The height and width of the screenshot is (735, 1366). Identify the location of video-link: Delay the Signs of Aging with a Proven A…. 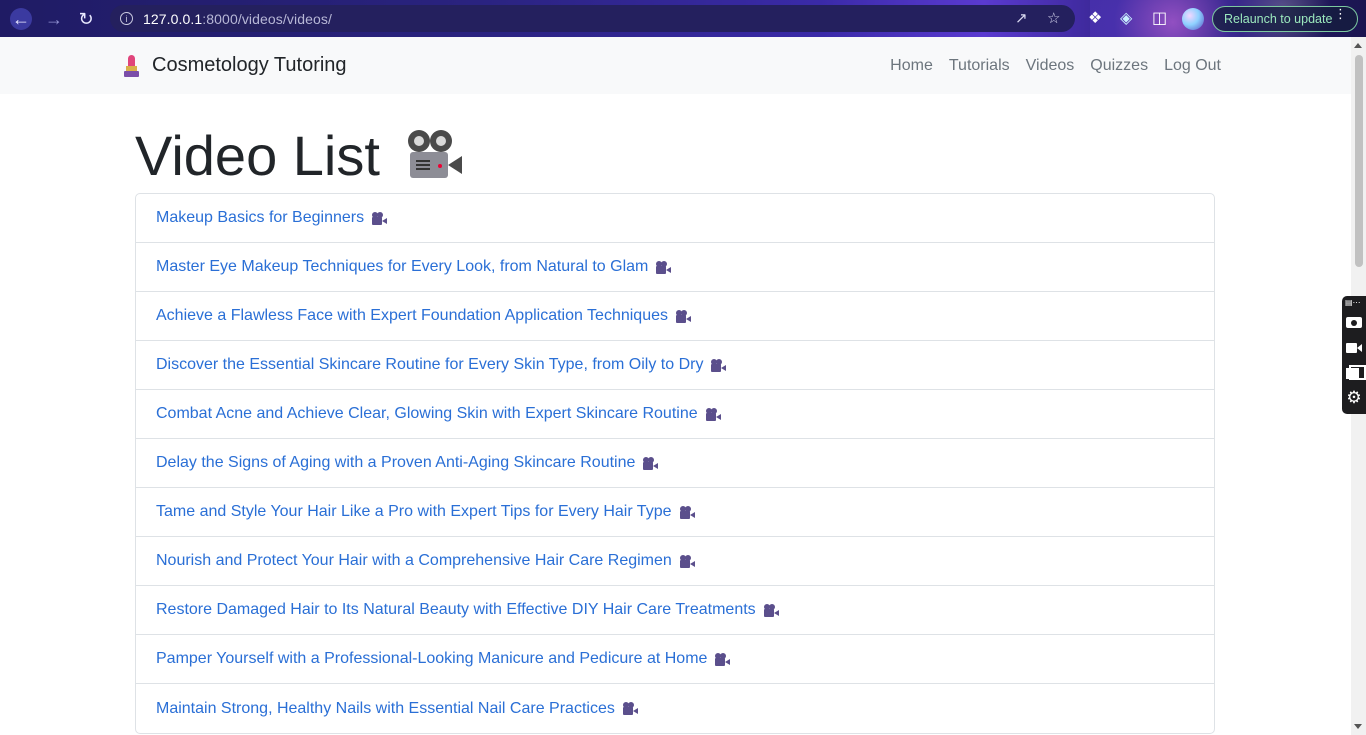
(395, 463).